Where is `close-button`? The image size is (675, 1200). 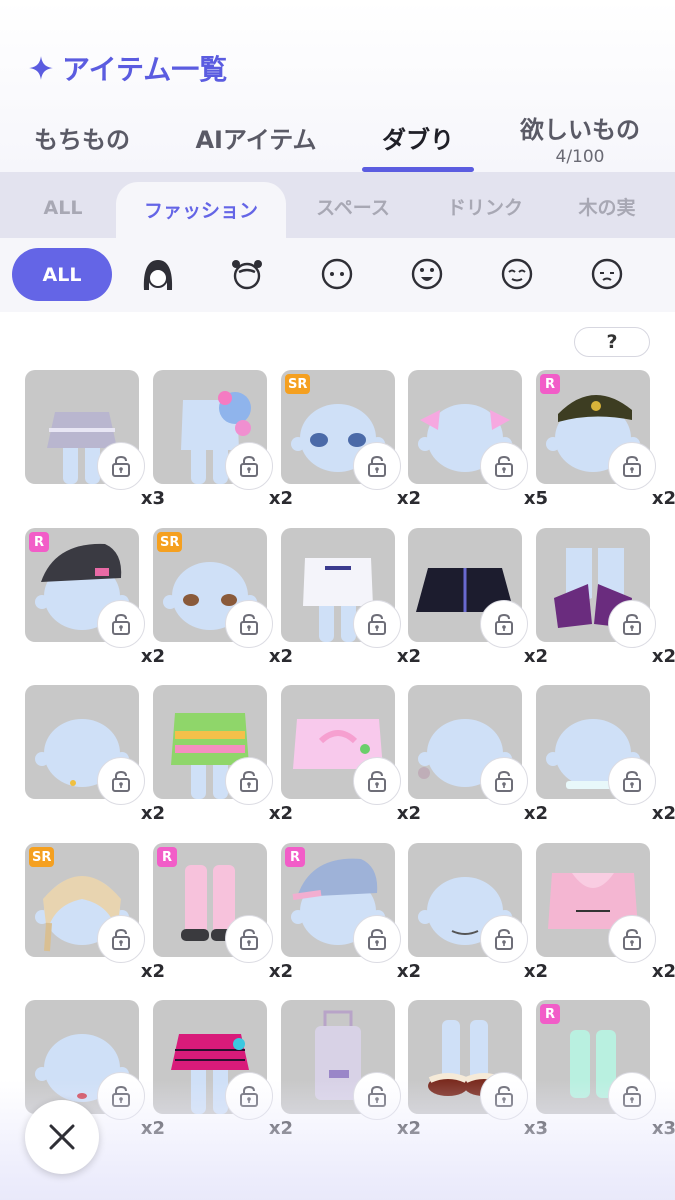
close-button is located at coordinates (62, 1137).